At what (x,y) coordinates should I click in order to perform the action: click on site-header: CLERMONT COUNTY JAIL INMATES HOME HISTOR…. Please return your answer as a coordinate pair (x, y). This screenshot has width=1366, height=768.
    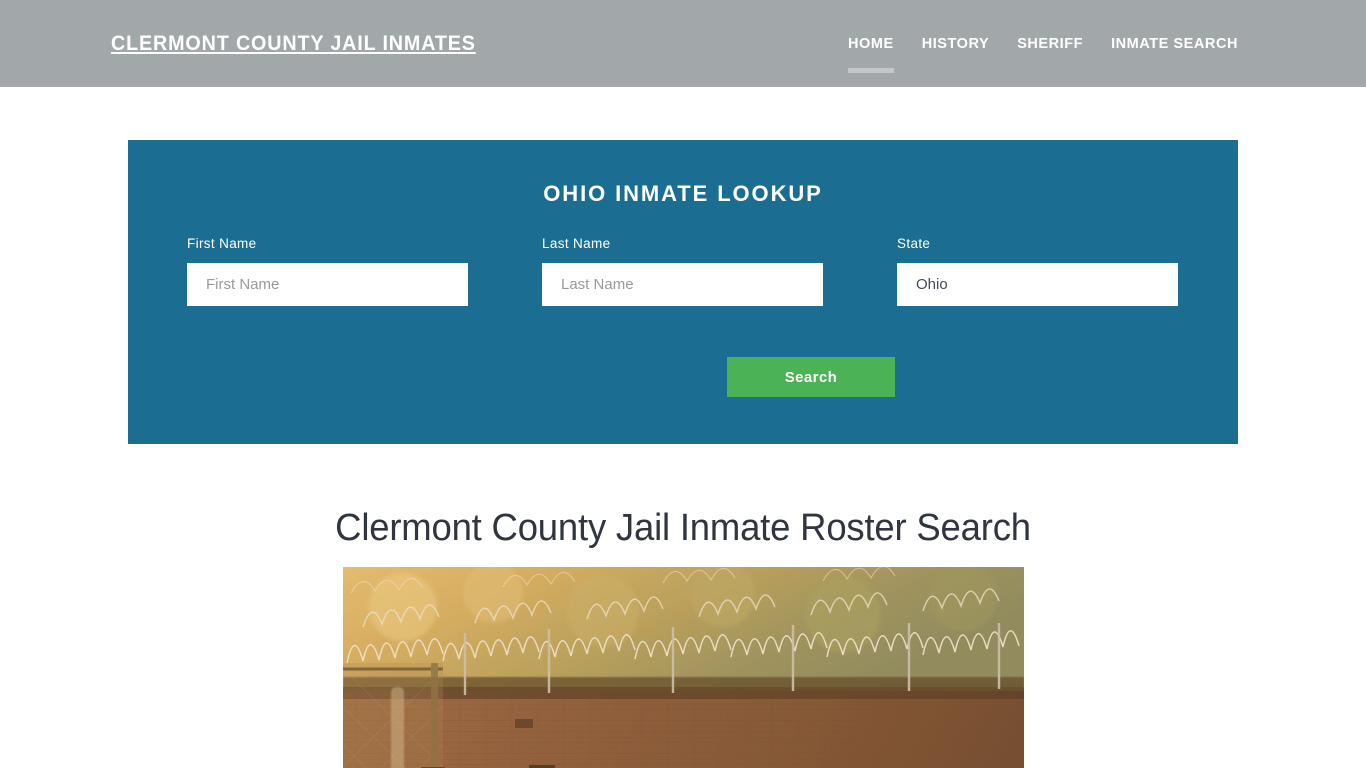
    Looking at the image, I should click on (683, 43).